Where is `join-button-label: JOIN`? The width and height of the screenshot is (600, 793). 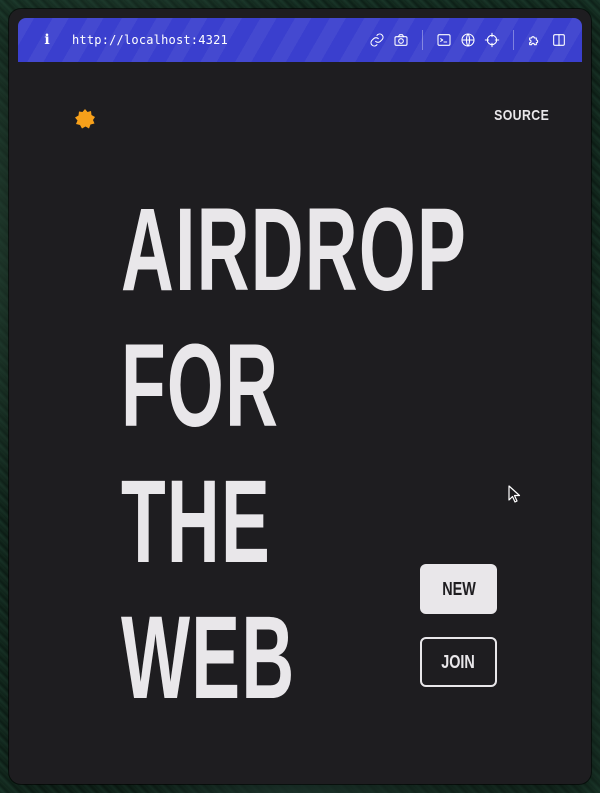 join-button-label: JOIN is located at coordinates (458, 661).